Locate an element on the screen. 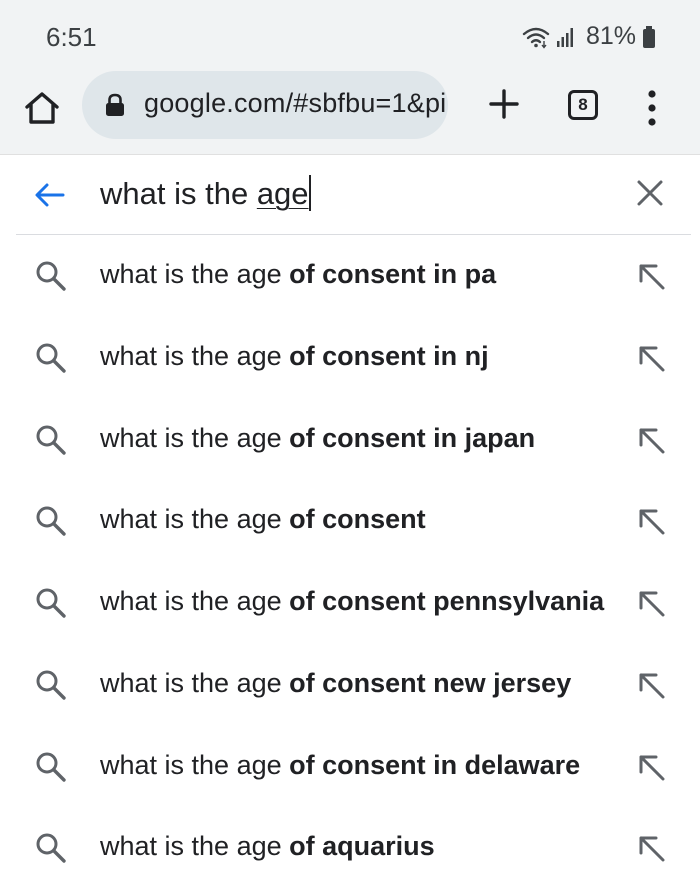  suggestion-text: what is the age of consent in delaware is located at coordinates (340, 765).